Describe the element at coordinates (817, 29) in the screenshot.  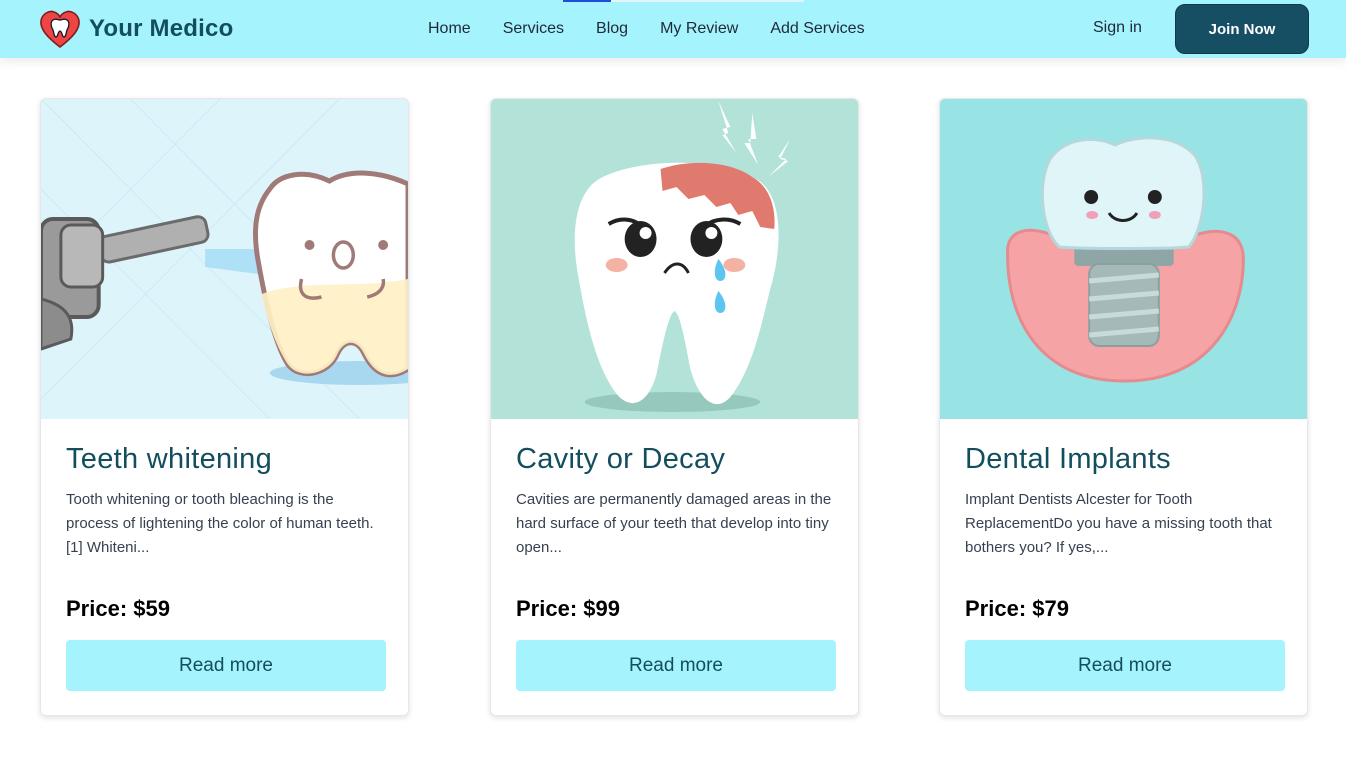
I see `nav-add-services: Add Services` at that location.